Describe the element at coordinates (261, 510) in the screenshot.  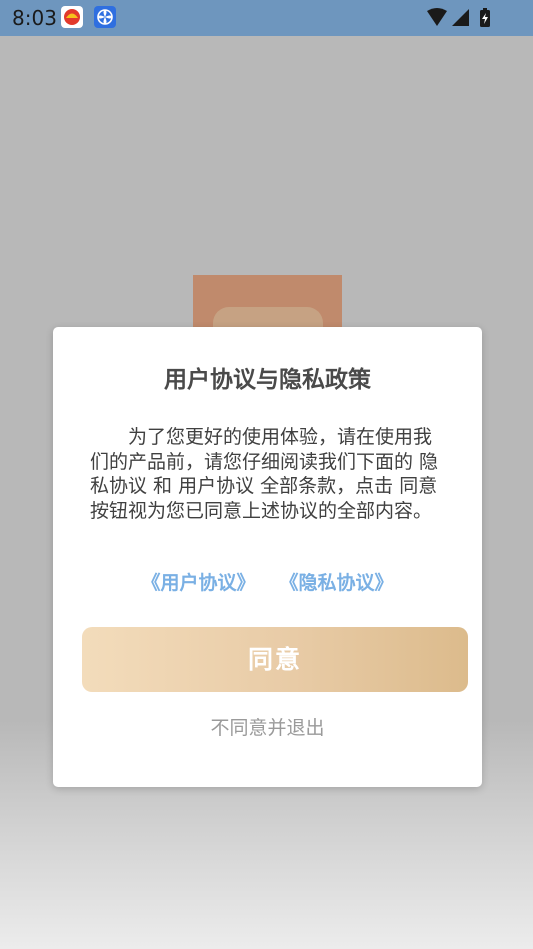
I see `body-ending: 按钮视为您已同意上述协议的全部内容。` at that location.